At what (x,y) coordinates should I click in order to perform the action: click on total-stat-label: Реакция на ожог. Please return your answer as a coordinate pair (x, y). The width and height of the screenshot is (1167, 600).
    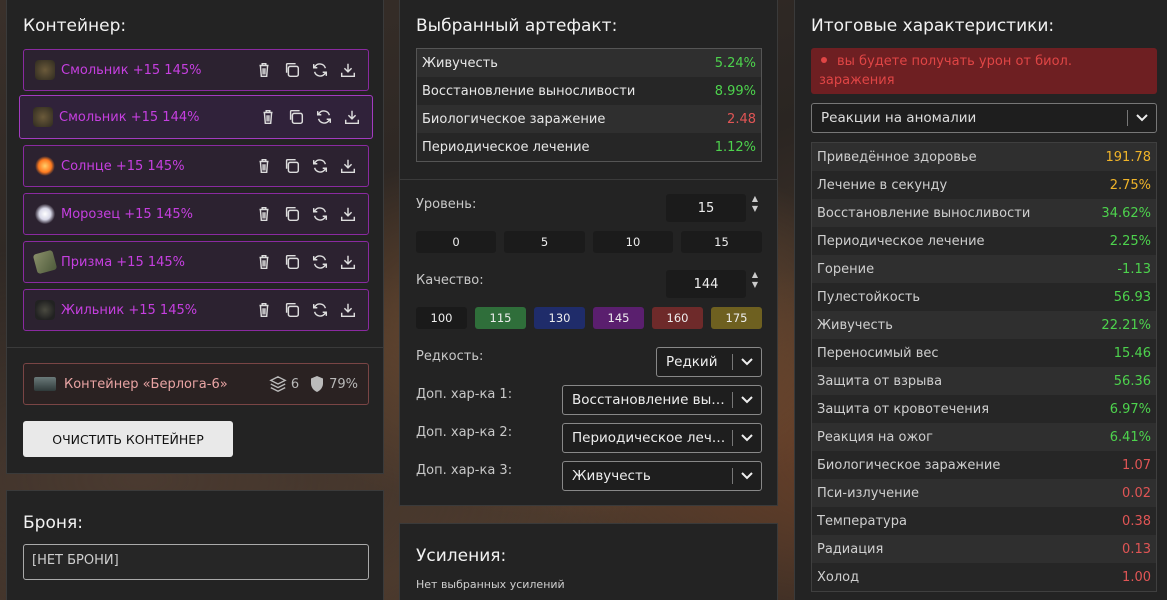
    Looking at the image, I should click on (875, 437).